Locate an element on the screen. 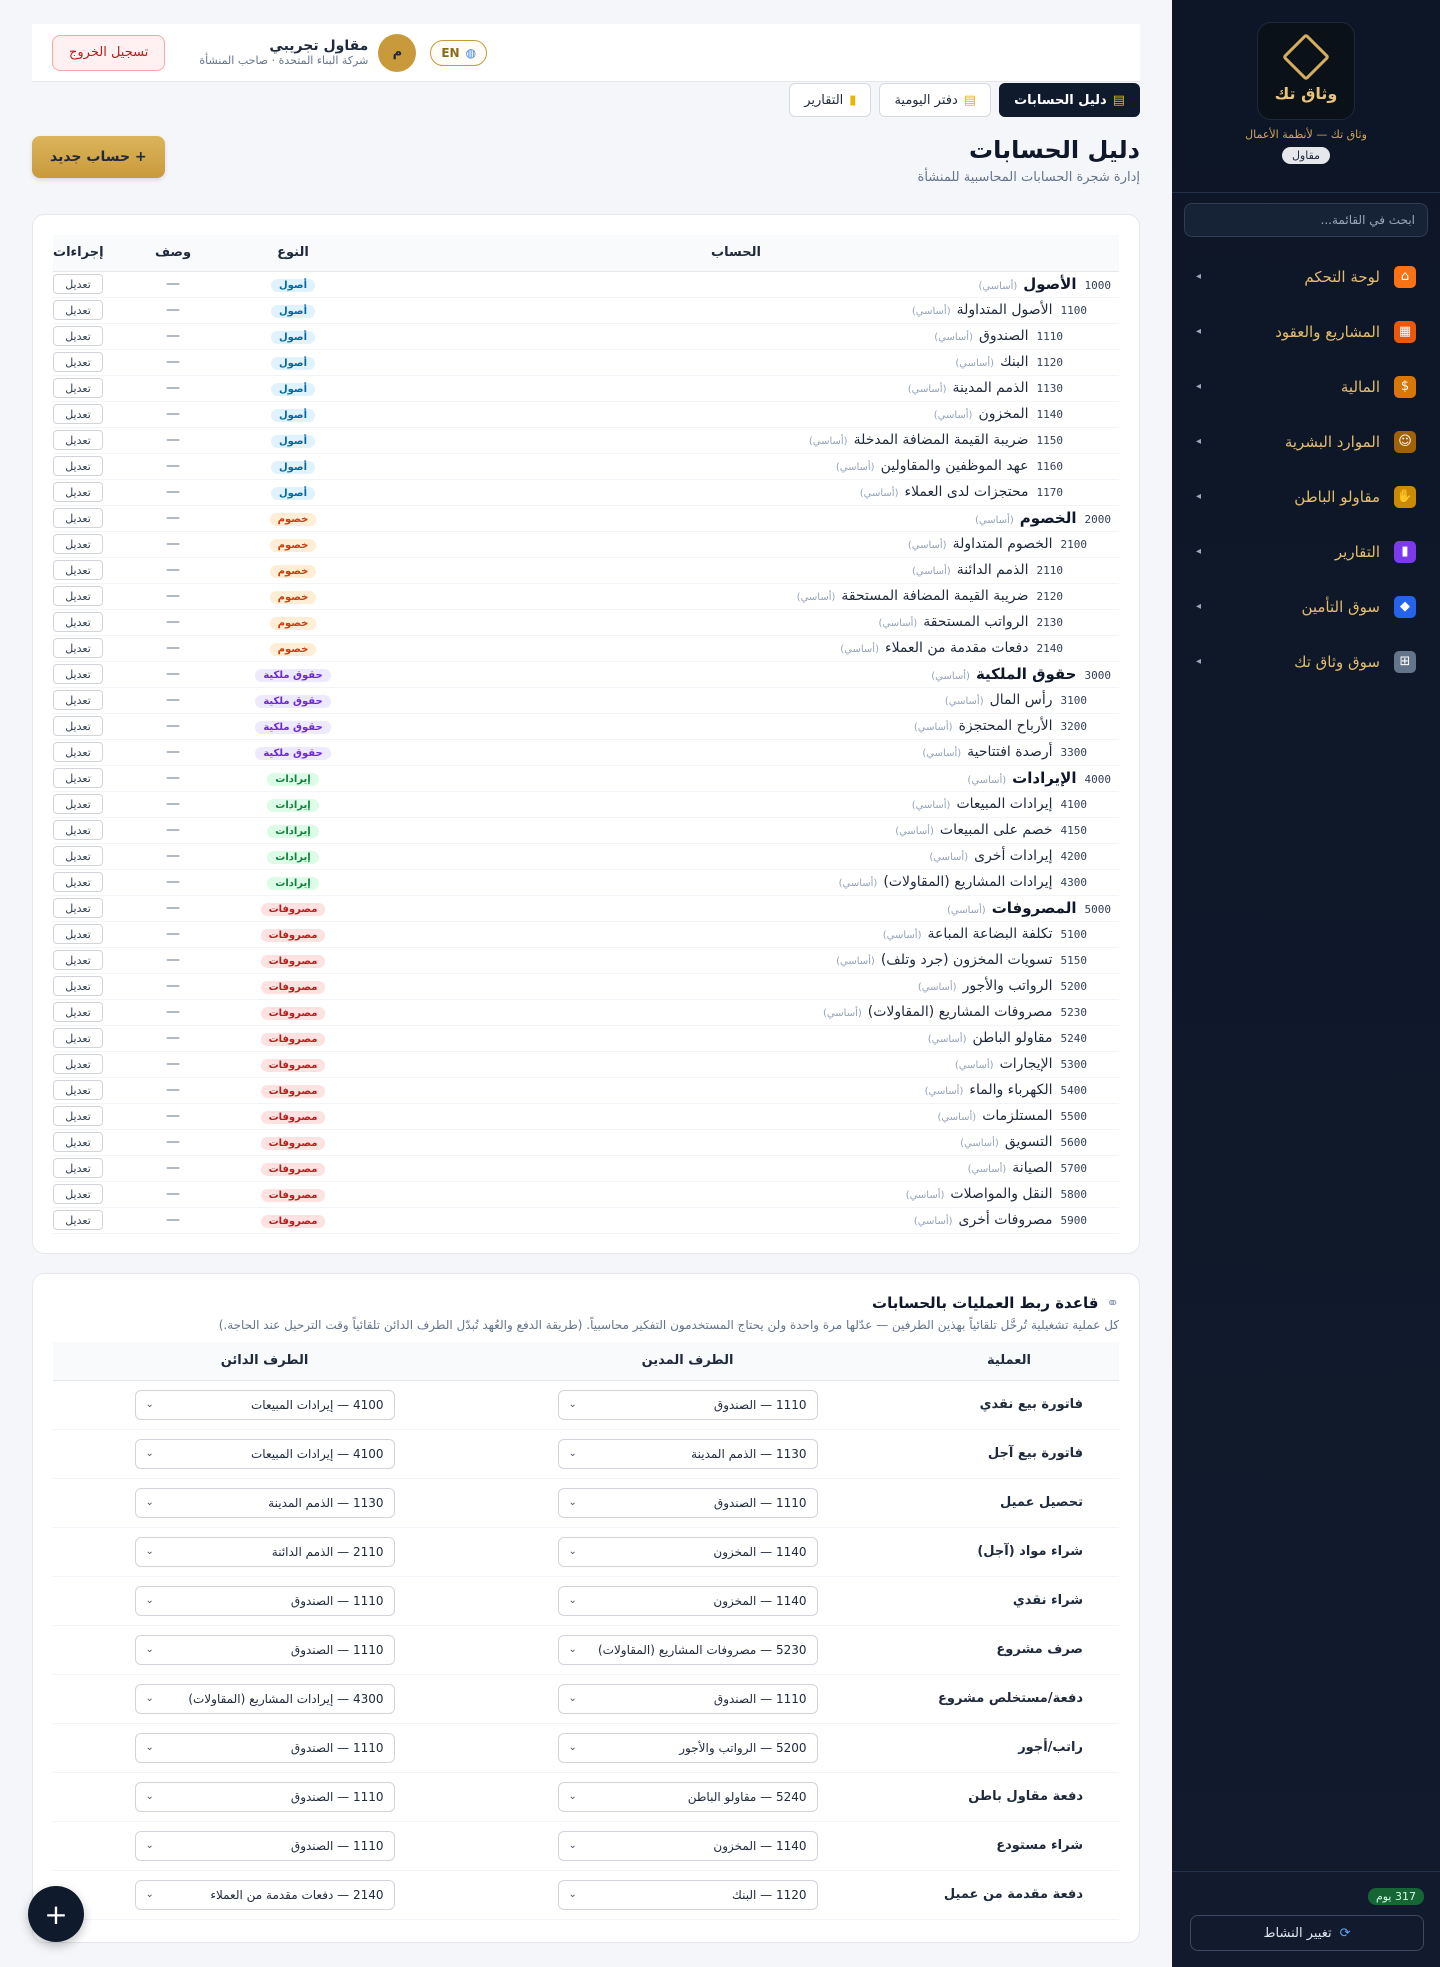  debit-select: 5200 — الرواتب والأجور ⌄ is located at coordinates (687, 1747).